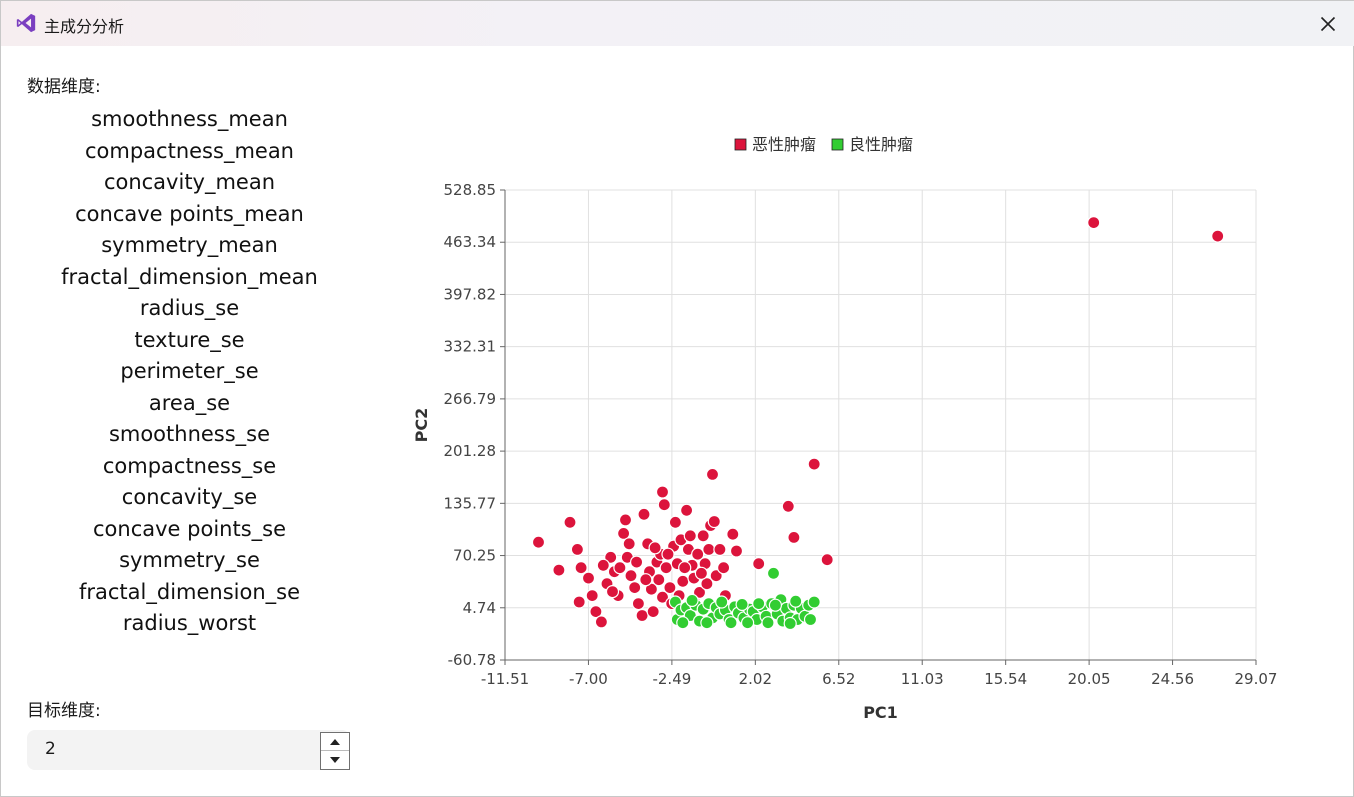 The height and width of the screenshot is (797, 1354). What do you see at coordinates (588, 679) in the screenshot?
I see `x-tick-label: -7.00` at bounding box center [588, 679].